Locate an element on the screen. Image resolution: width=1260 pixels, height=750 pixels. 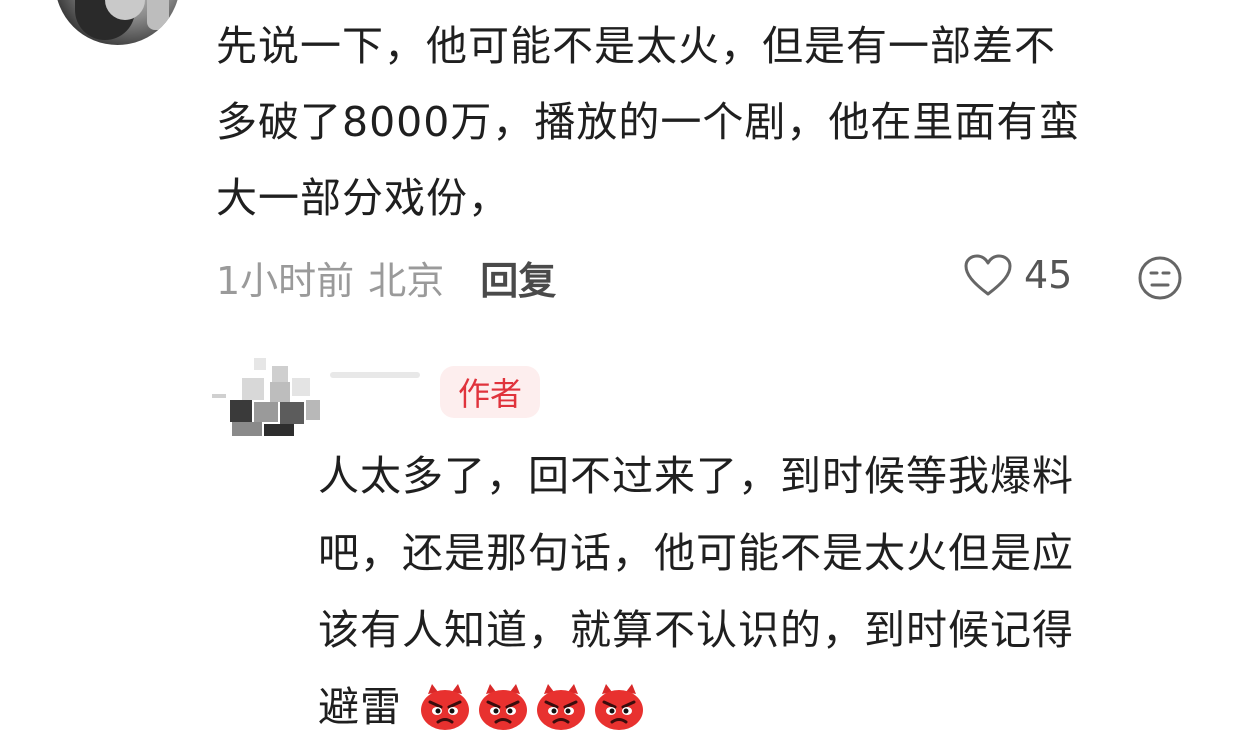
comment-meta: 1小时前 北京 回复 is located at coordinates (386, 277).